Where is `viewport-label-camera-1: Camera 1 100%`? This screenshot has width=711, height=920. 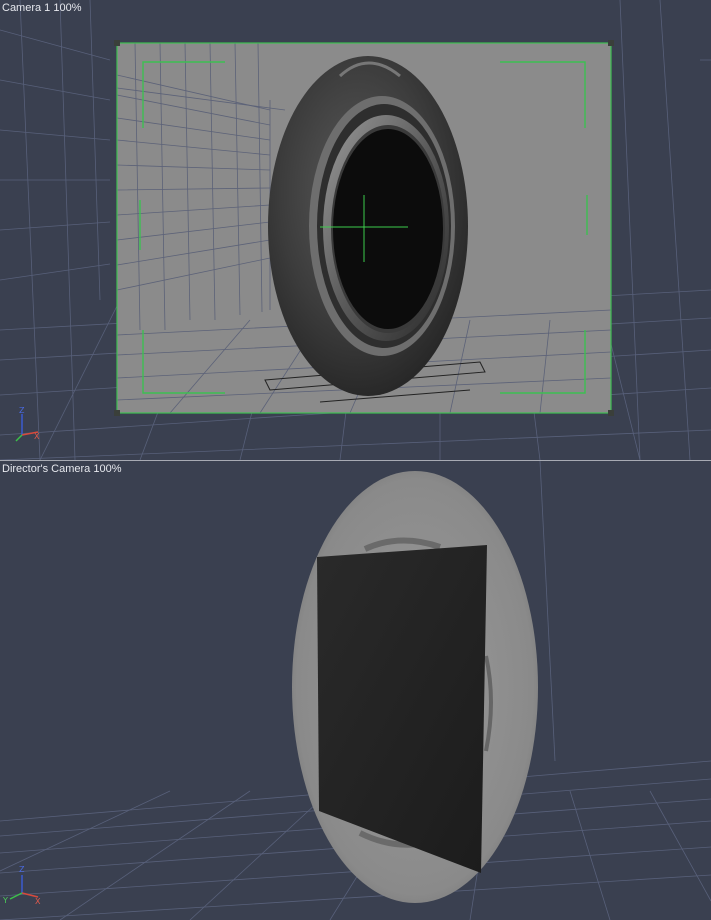 viewport-label-camera-1: Camera 1 100% is located at coordinates (42, 8).